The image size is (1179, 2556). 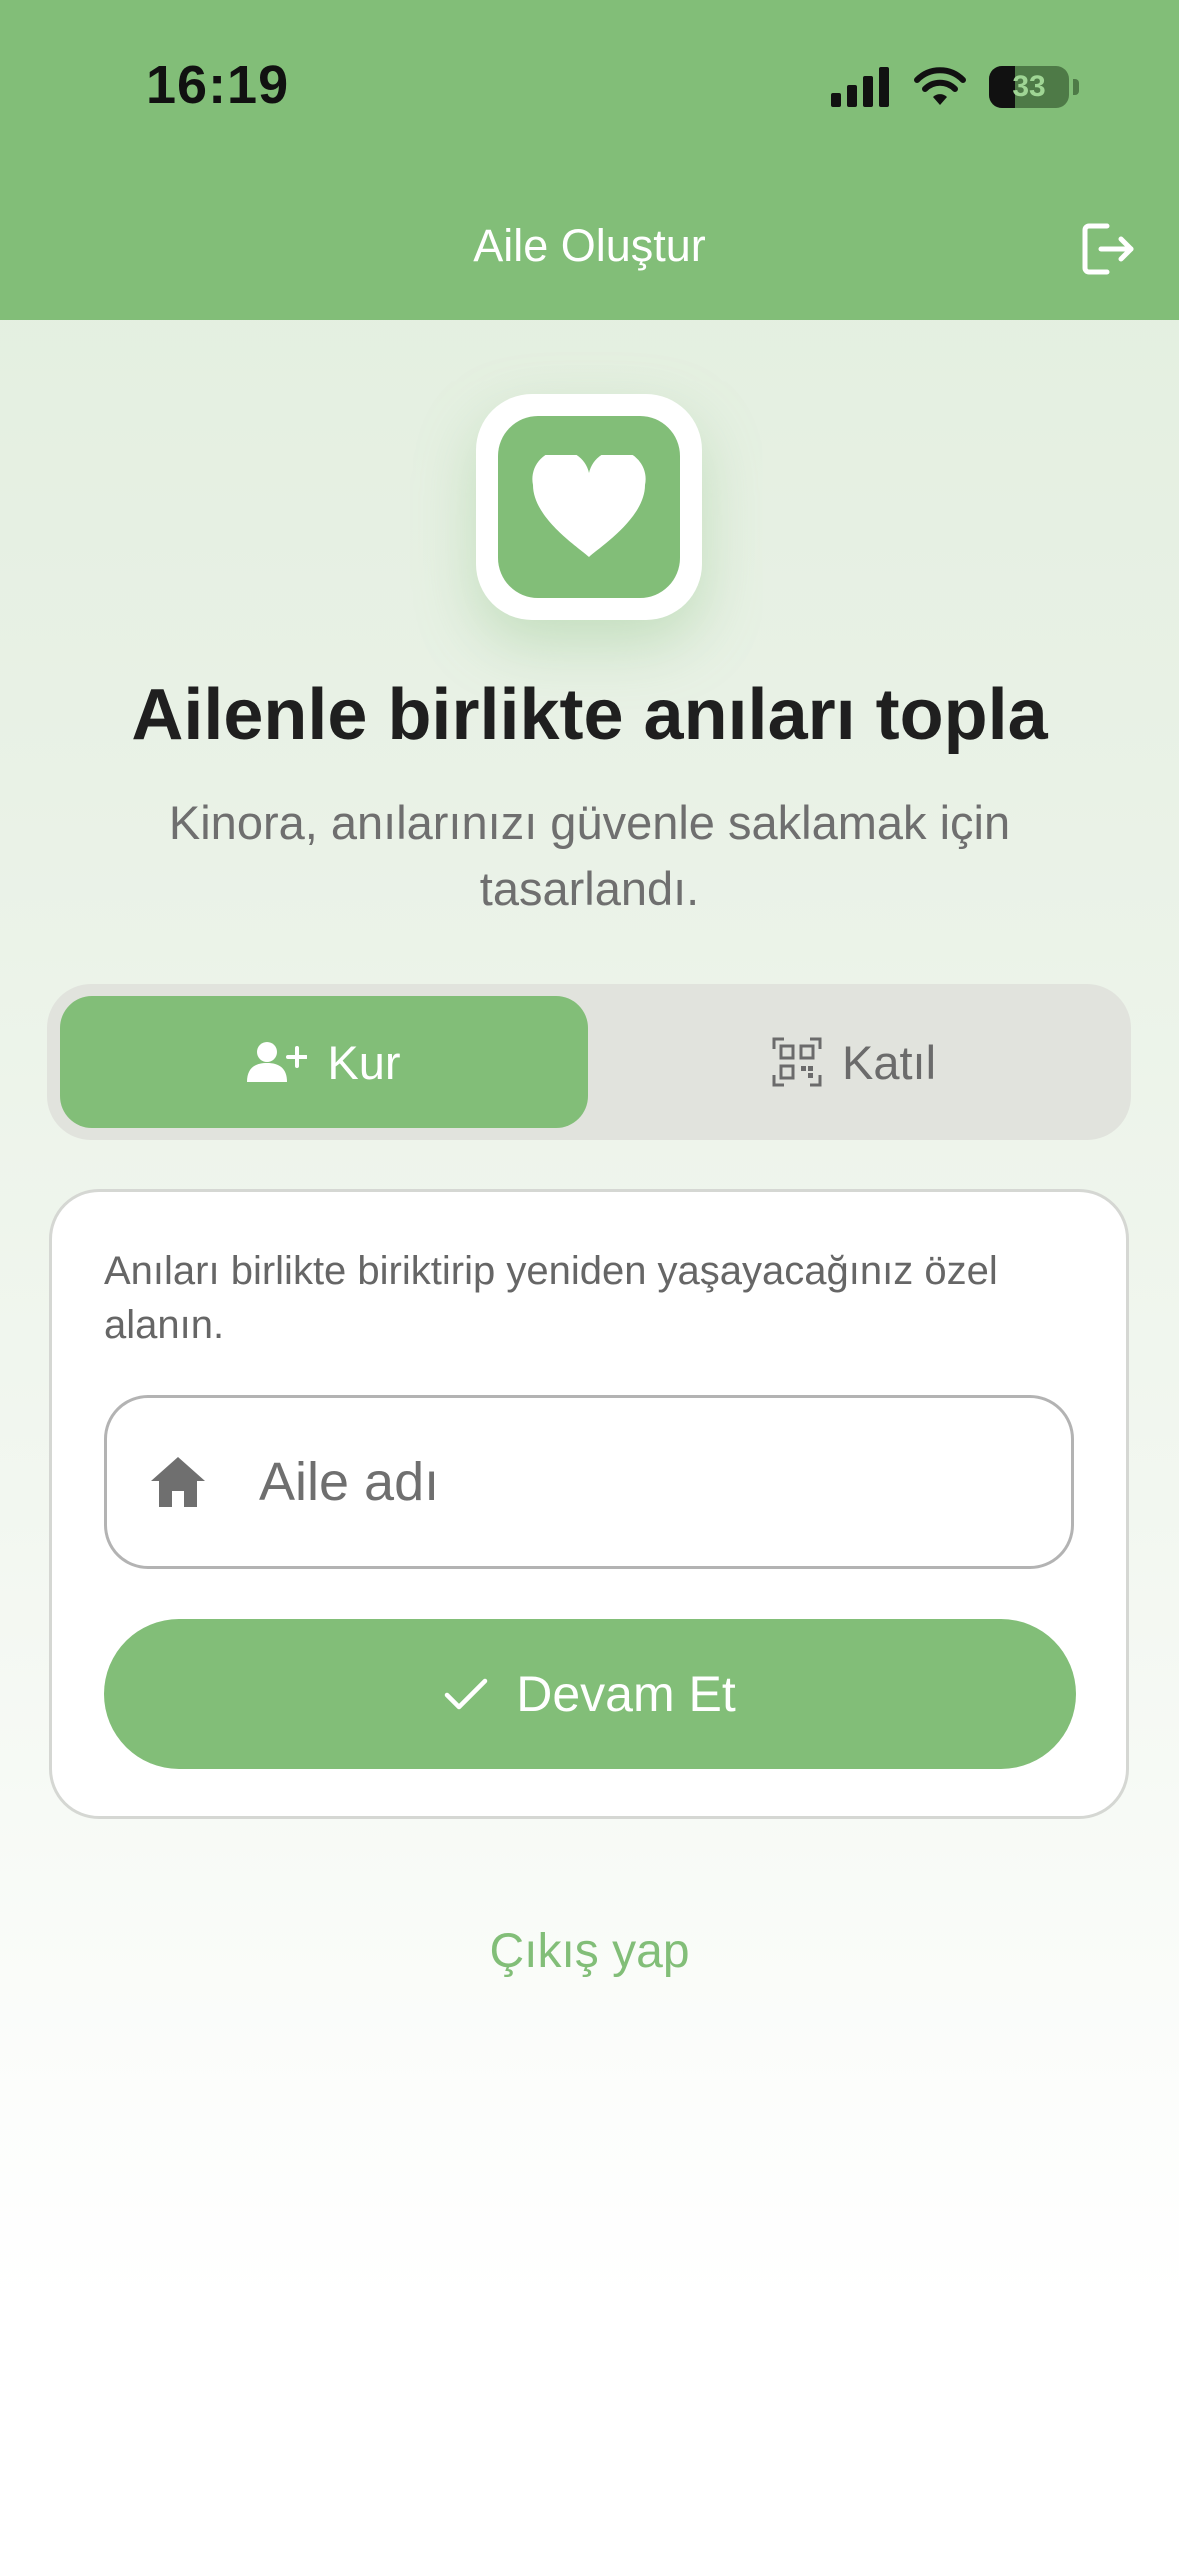 What do you see at coordinates (639, 1482) in the screenshot?
I see `family-name-input` at bounding box center [639, 1482].